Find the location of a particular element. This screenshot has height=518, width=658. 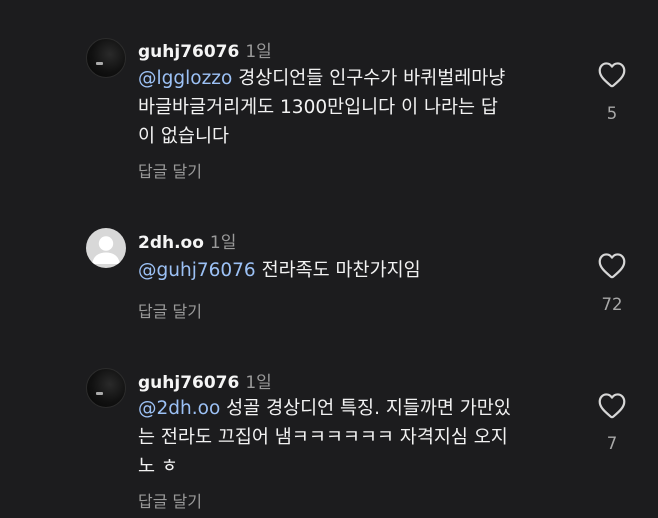

comment-mention: @2dh.oo is located at coordinates (179, 408).